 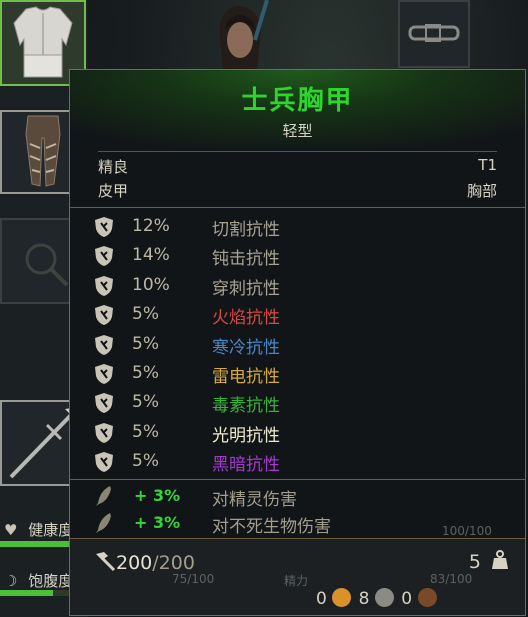 What do you see at coordinates (246, 347) in the screenshot?
I see `resistance-name: 寒冷抗性` at bounding box center [246, 347].